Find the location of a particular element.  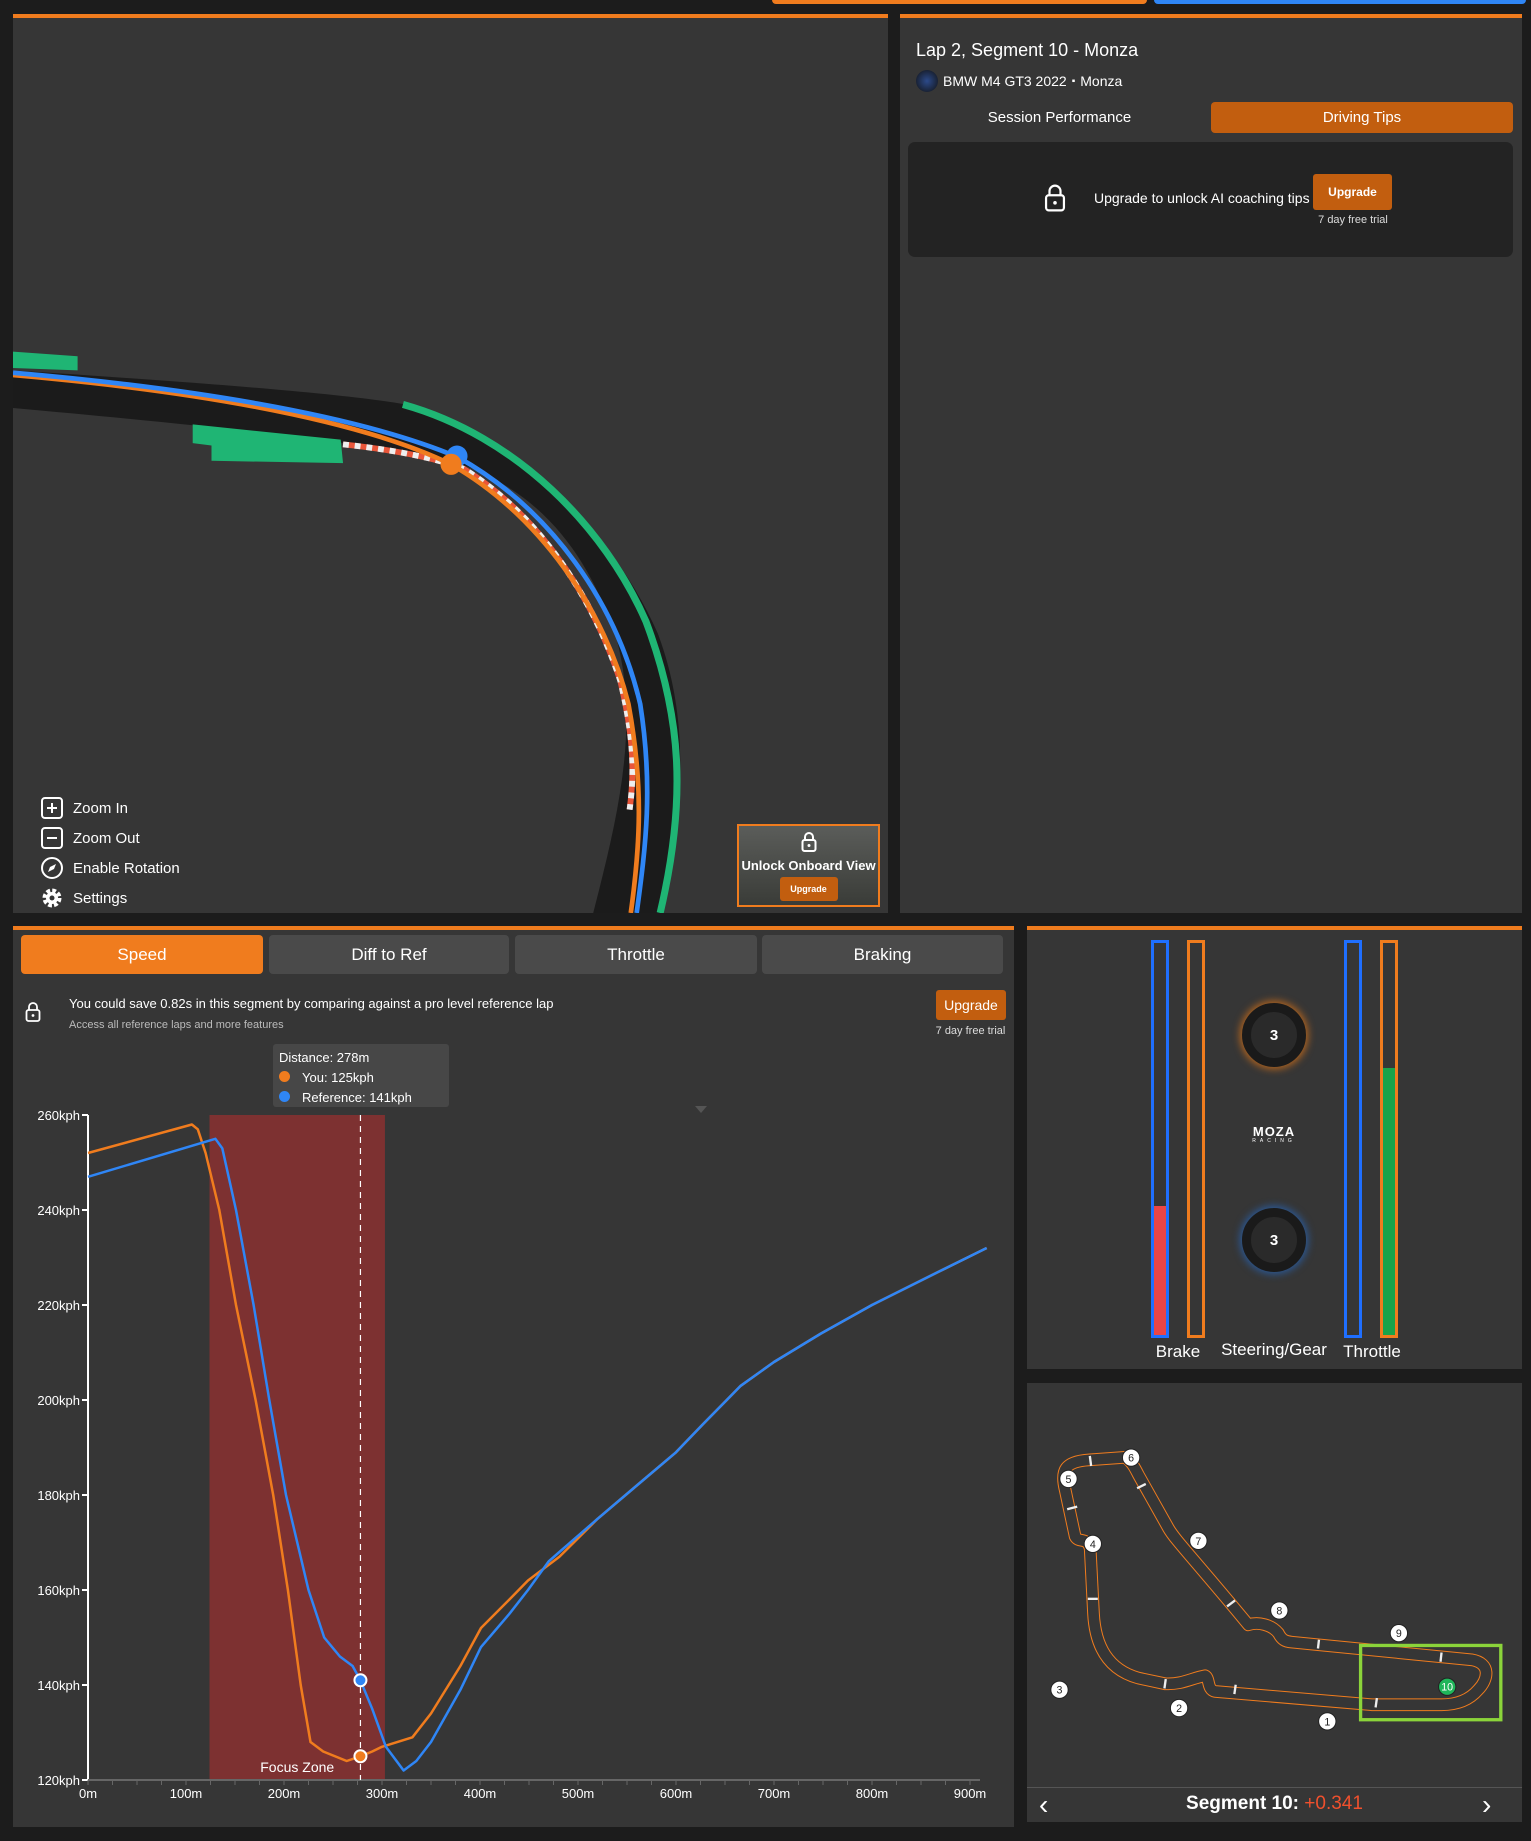

corner-label: 7 is located at coordinates (1198, 1542).